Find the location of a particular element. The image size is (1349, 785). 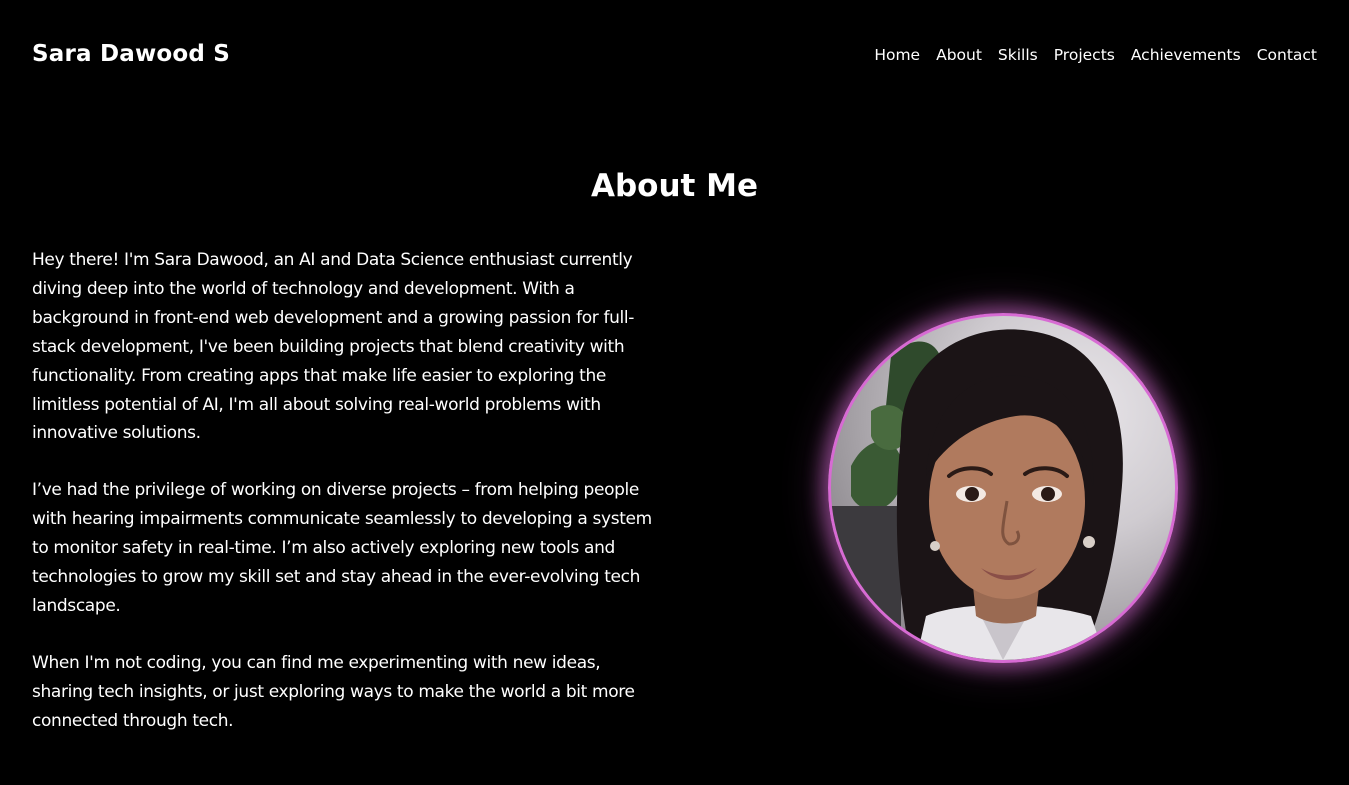

nav-item-about: About is located at coordinates (959, 54).